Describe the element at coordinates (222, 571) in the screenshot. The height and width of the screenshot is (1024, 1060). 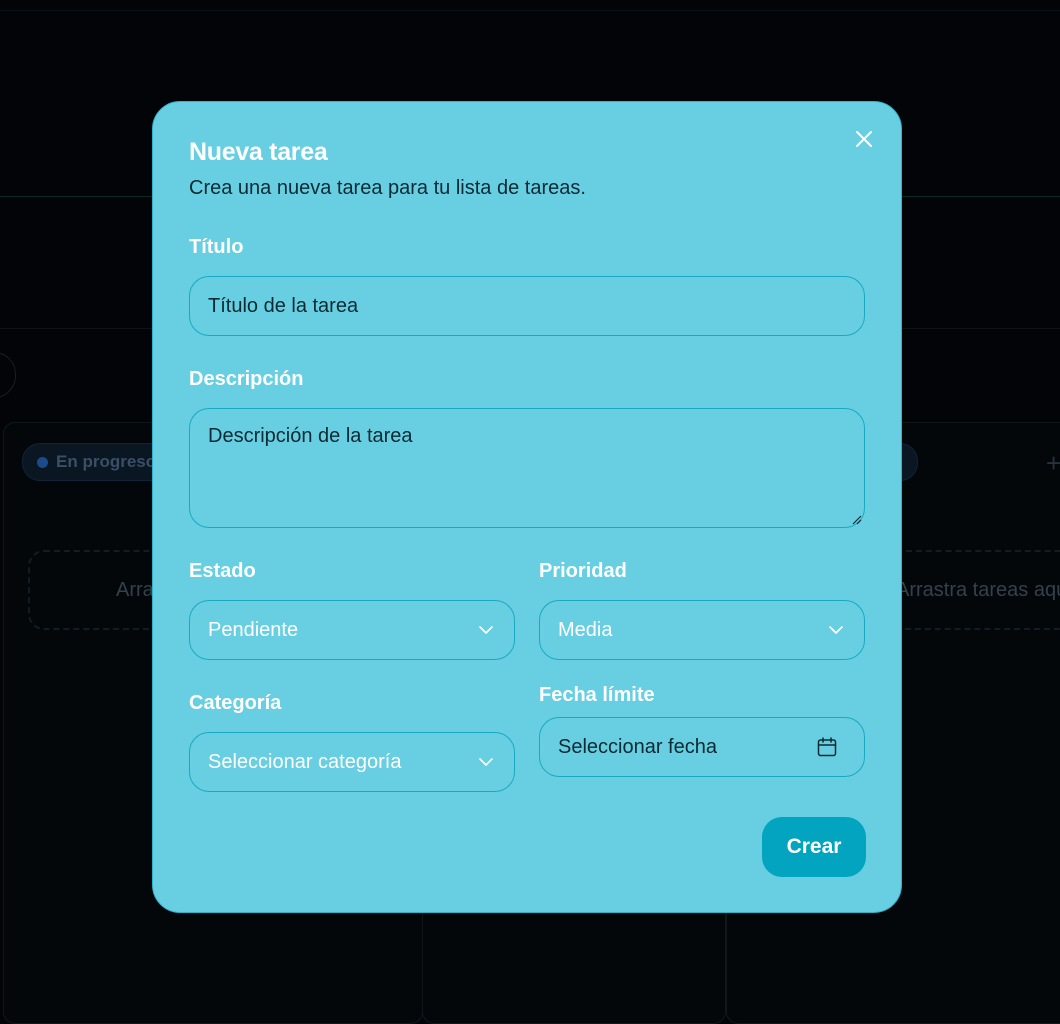
I see `status-label: Estado` at that location.